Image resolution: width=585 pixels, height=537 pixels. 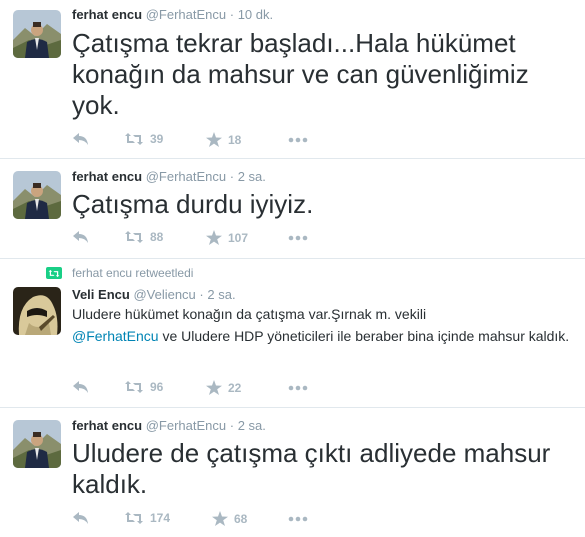 I want to click on tweet-actions: 174 68, so click(x=222, y=520).